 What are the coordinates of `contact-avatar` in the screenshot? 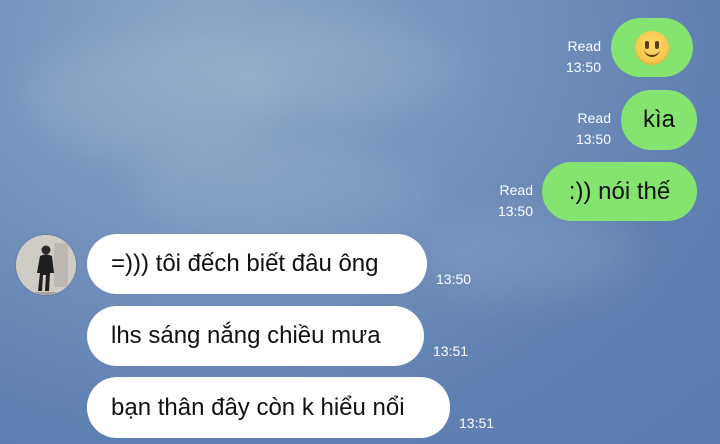 It's located at (46, 265).